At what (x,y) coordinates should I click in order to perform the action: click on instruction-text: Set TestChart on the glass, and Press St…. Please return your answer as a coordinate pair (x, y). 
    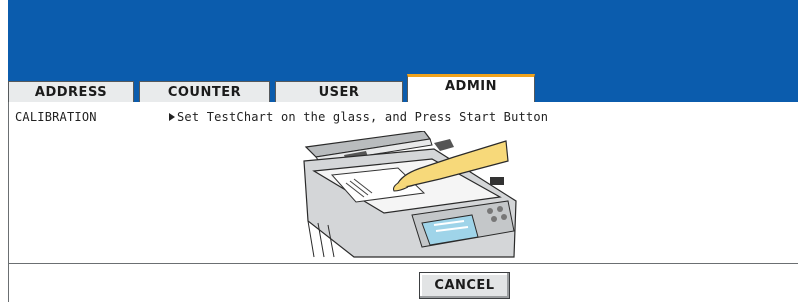
    Looking at the image, I should click on (363, 117).